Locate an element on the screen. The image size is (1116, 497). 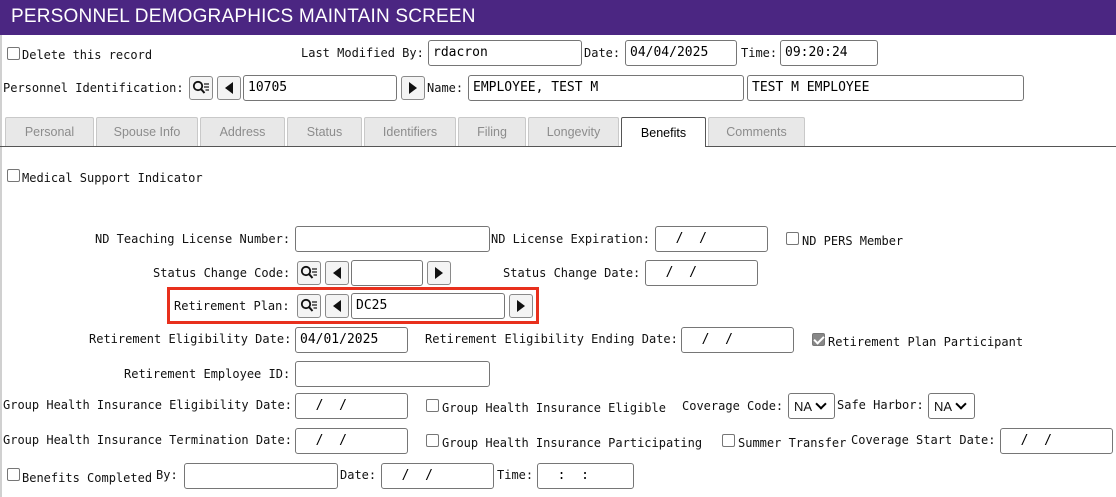
coverage-code-value: NA is located at coordinates (803, 406).